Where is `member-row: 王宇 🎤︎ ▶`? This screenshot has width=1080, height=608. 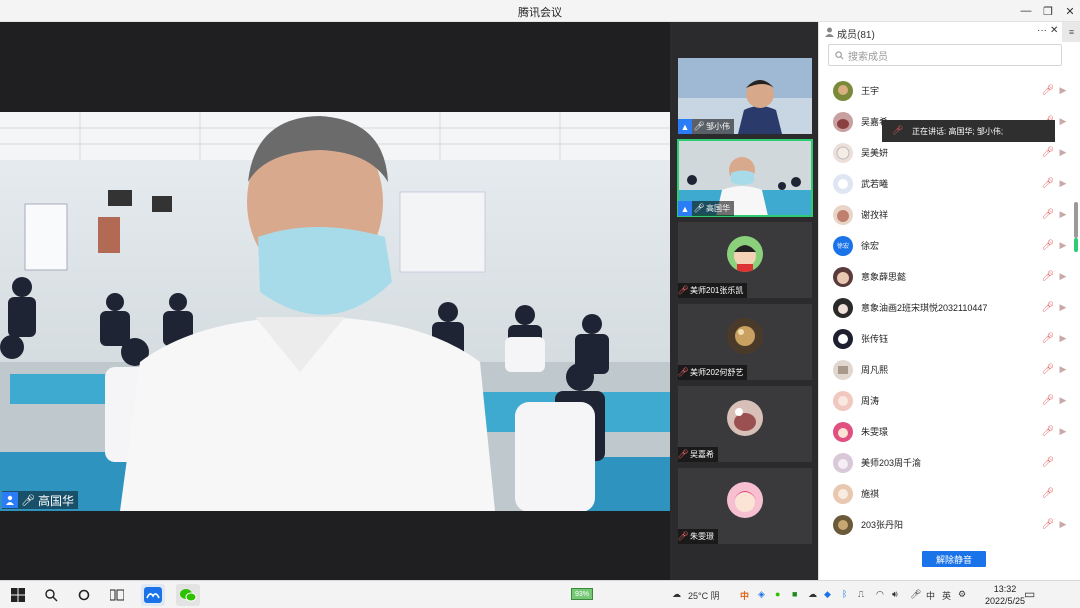
member-row: 王宇 🎤︎ ▶ is located at coordinates (949, 90).